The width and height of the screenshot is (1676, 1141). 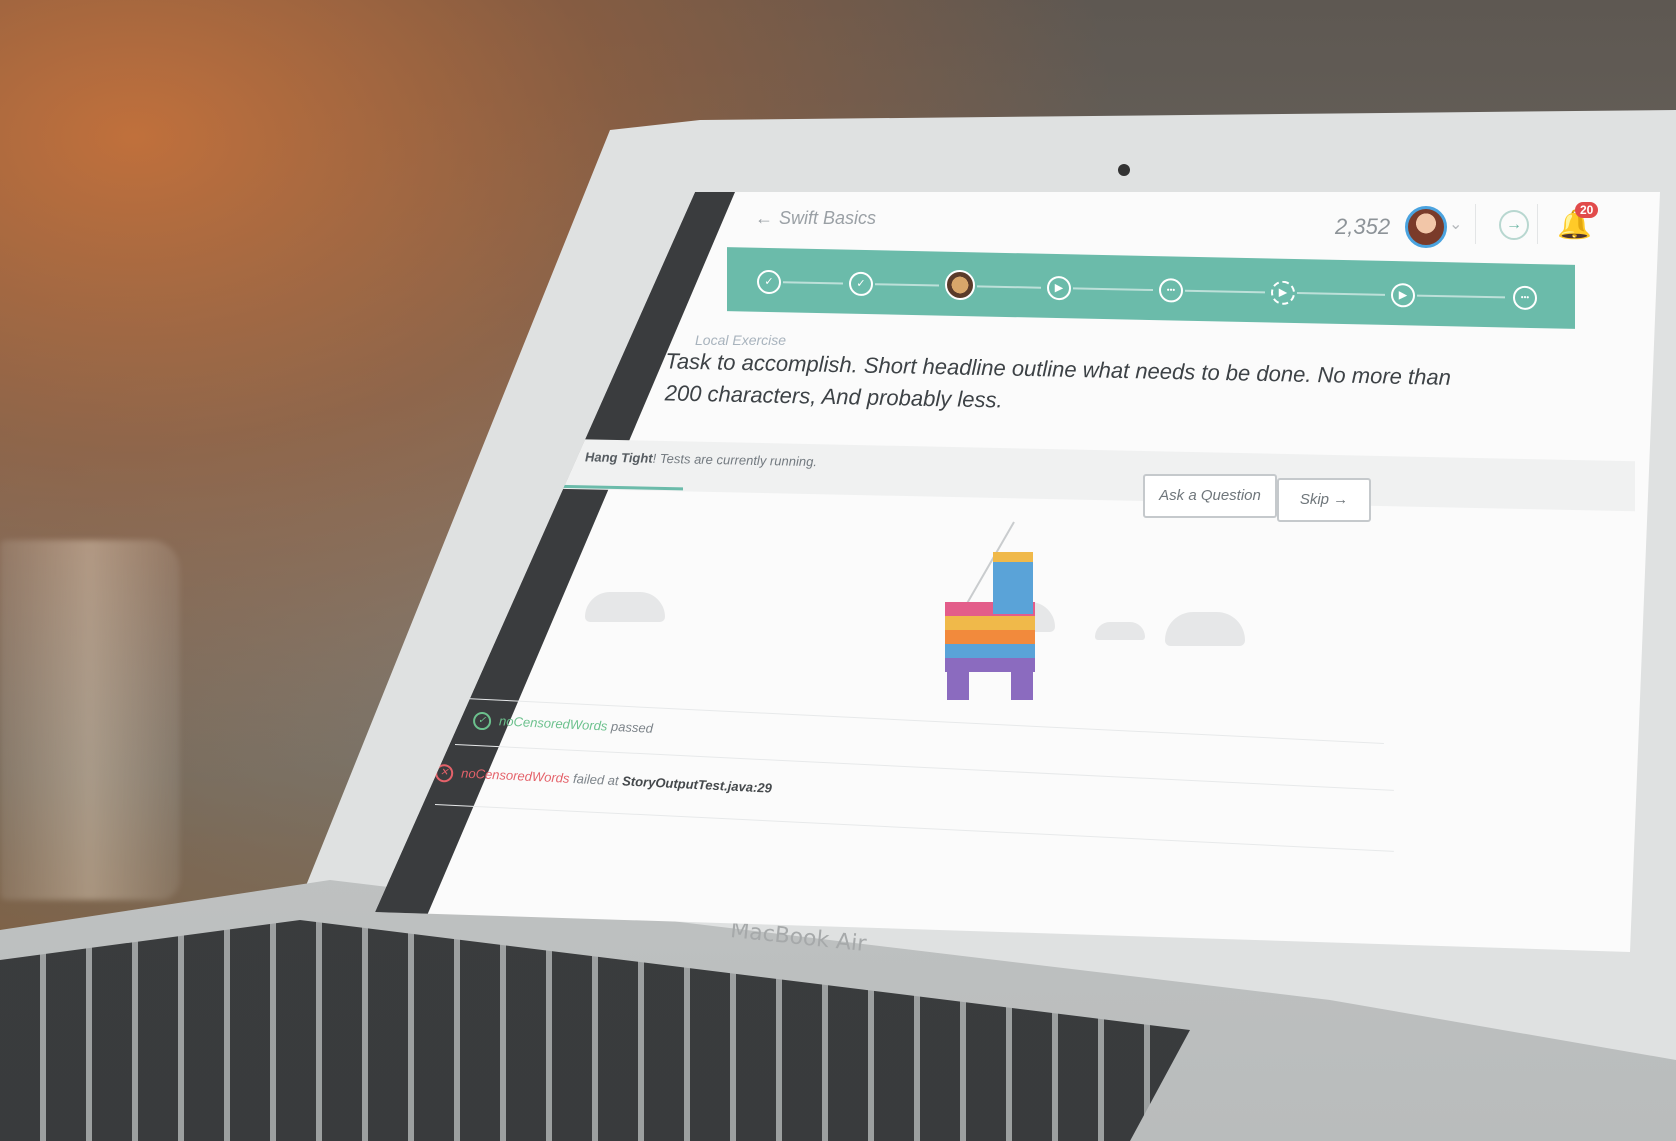 I want to click on test-result: failed at, so click(x=595, y=779).